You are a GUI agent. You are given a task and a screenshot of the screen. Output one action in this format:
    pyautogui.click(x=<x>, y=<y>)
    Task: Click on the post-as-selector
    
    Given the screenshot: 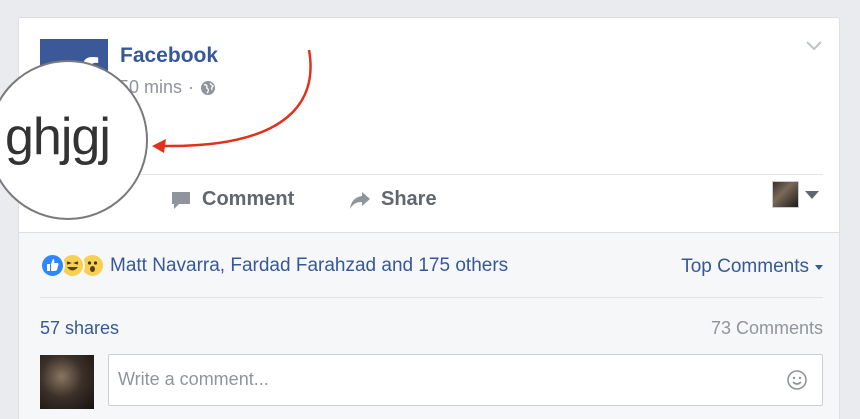 What is the action you would take?
    pyautogui.click(x=795, y=194)
    